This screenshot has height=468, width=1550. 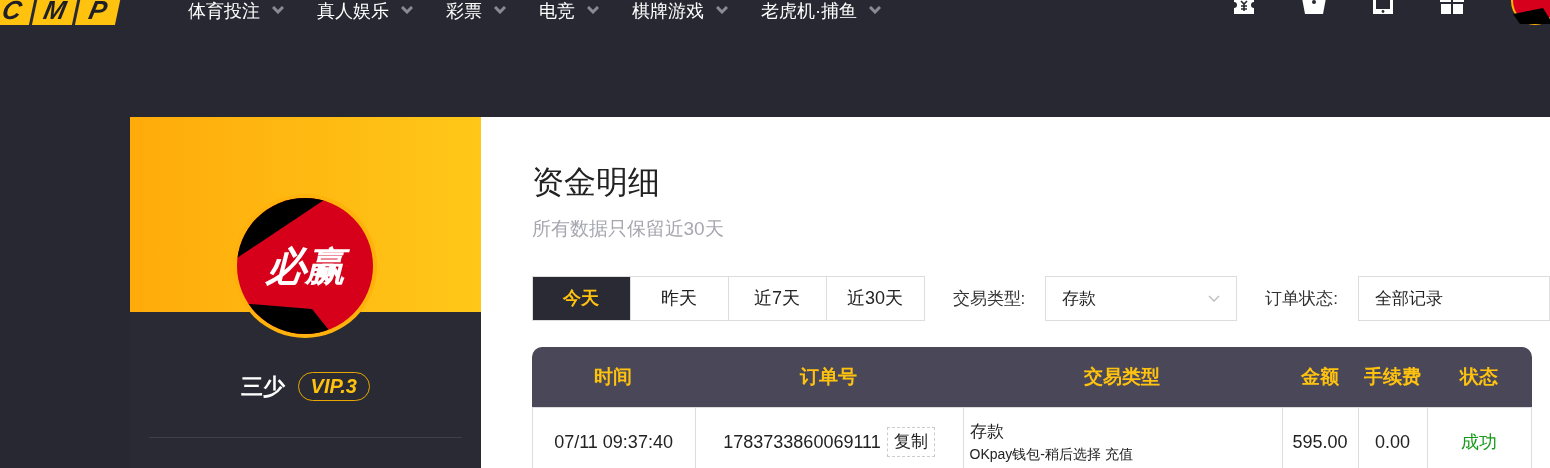 What do you see at coordinates (1479, 377) in the screenshot?
I see `column-header: 状态` at bounding box center [1479, 377].